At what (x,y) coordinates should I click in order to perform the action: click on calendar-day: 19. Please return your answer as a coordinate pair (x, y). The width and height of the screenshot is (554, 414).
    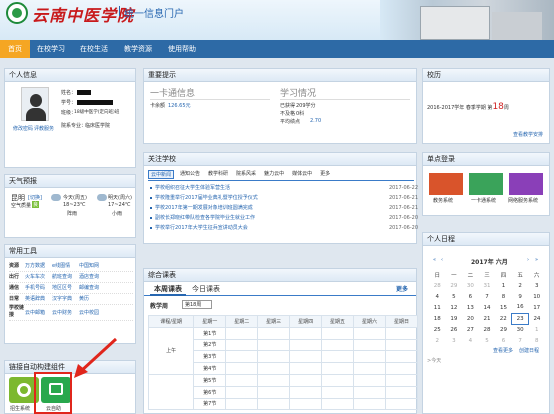
    Looking at the image, I should click on (454, 318).